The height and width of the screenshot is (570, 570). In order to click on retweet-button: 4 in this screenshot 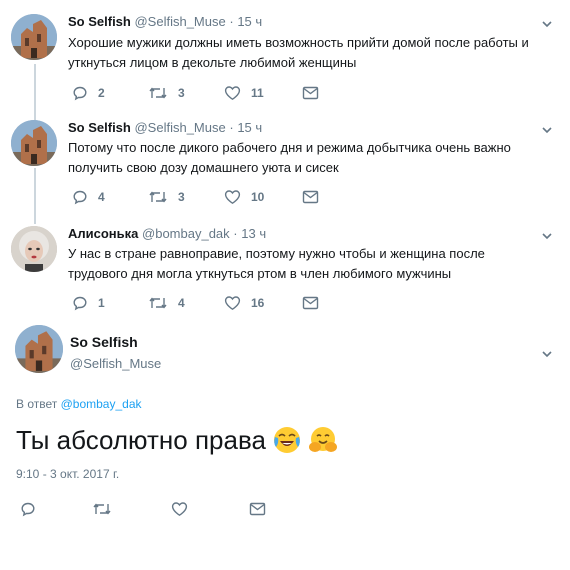, I will do `click(166, 303)`.